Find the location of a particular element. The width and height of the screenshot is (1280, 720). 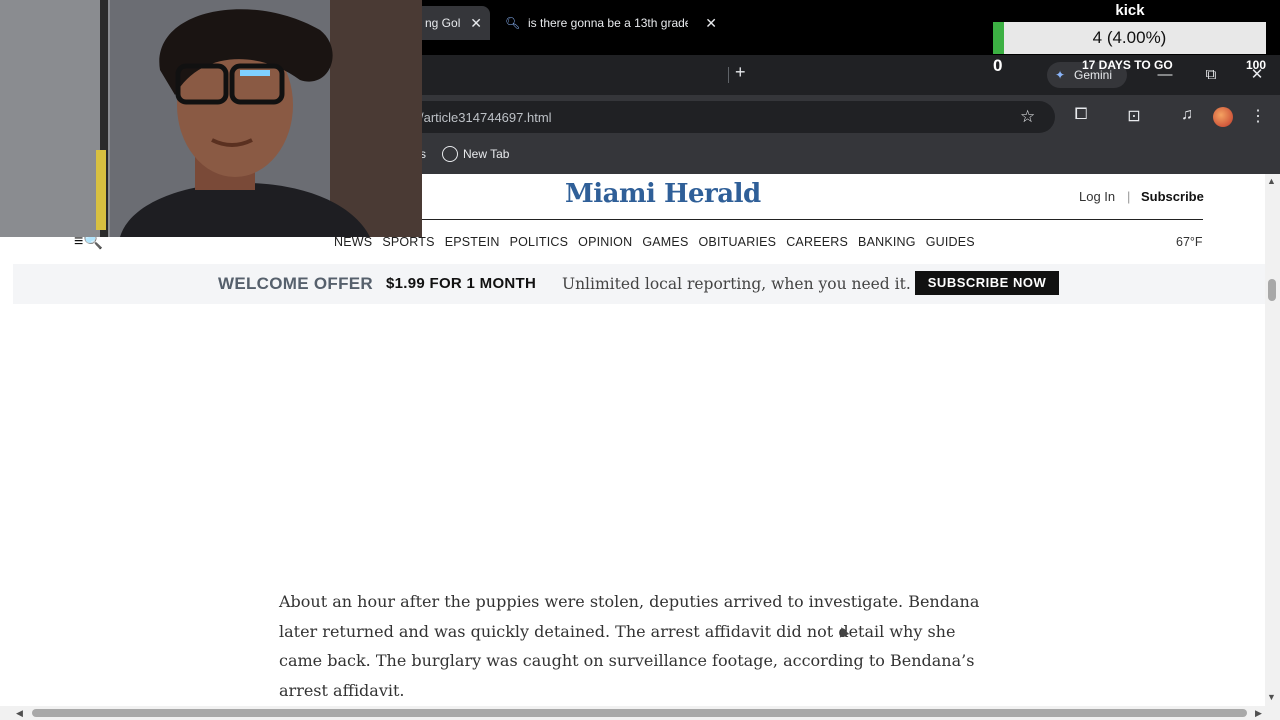

nav-opinion: OPINION is located at coordinates (605, 242).